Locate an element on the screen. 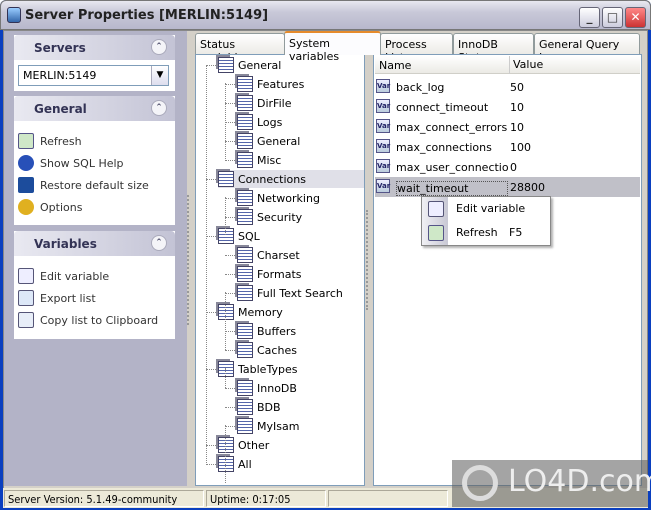  tree-item: SQL is located at coordinates (291, 236).